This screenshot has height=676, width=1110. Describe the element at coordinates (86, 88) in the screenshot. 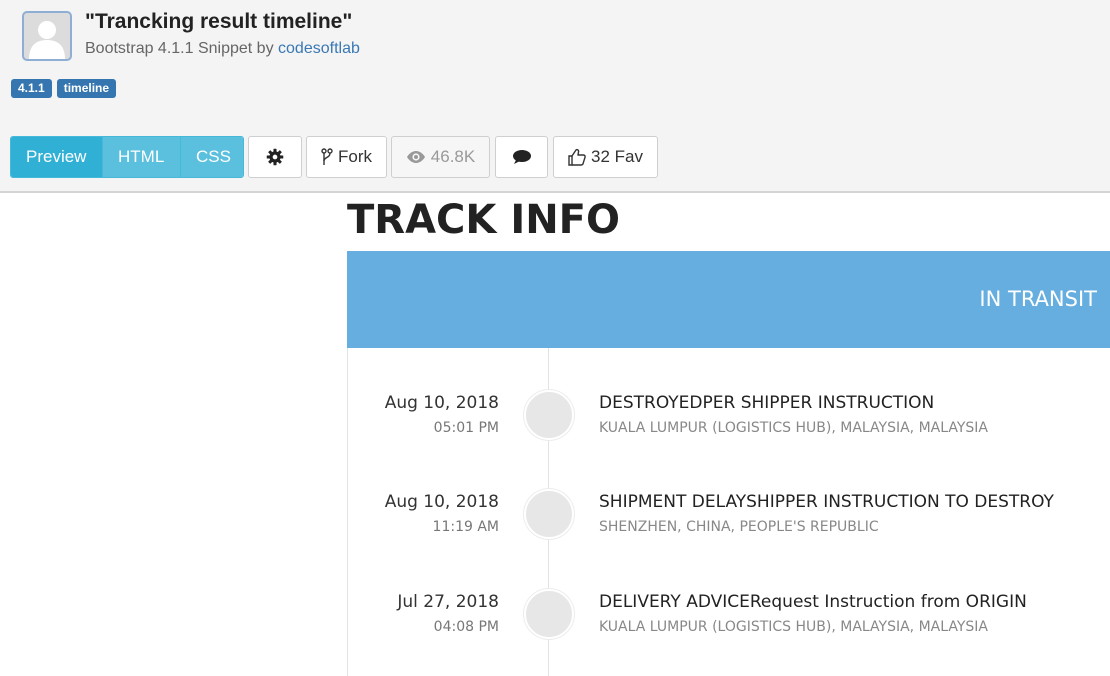

I see `tag-timeline: timeline` at that location.